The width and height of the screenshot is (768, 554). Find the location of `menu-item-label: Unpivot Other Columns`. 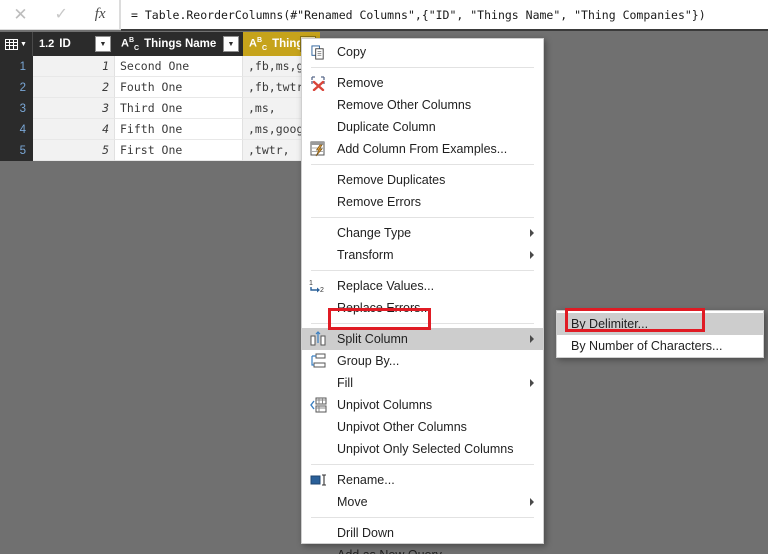

menu-item-label: Unpivot Other Columns is located at coordinates (402, 427).